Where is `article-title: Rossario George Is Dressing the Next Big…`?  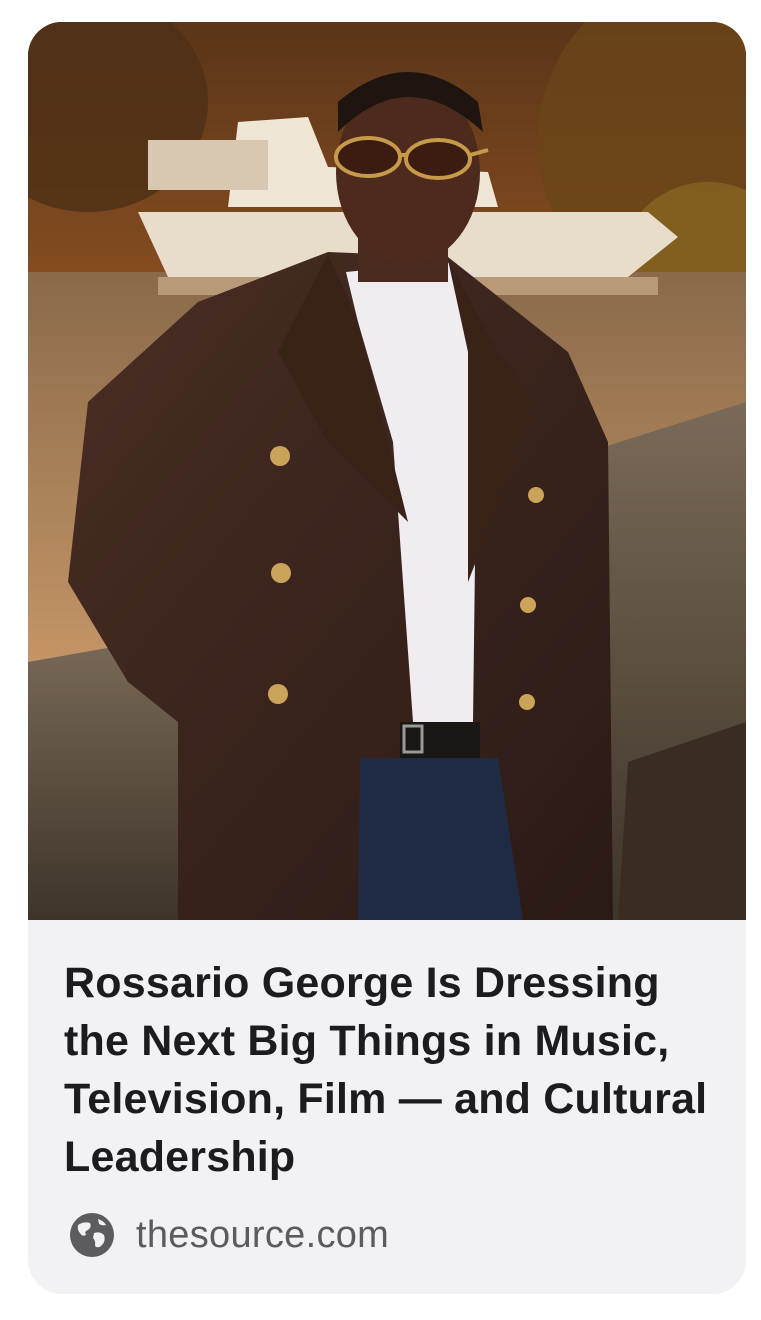
article-title: Rossario George Is Dressing the Next Big… is located at coordinates (386, 1070).